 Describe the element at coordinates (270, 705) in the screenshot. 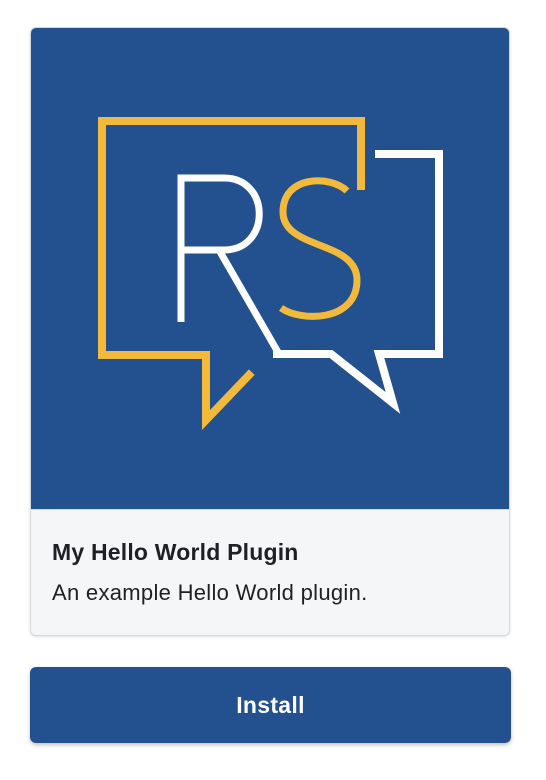

I see `install-button: Install` at that location.